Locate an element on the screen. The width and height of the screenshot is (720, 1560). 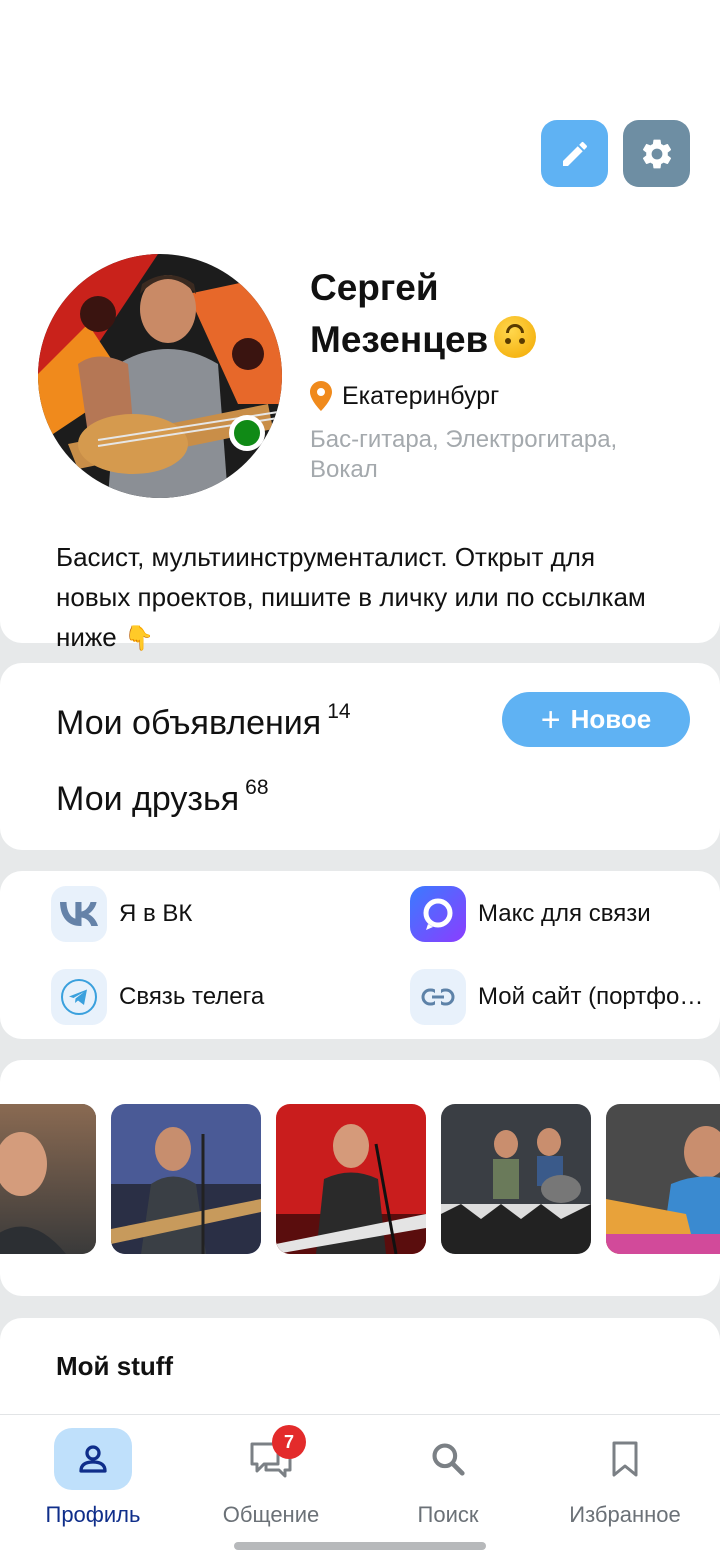
home-indicator is located at coordinates (360, 1546).